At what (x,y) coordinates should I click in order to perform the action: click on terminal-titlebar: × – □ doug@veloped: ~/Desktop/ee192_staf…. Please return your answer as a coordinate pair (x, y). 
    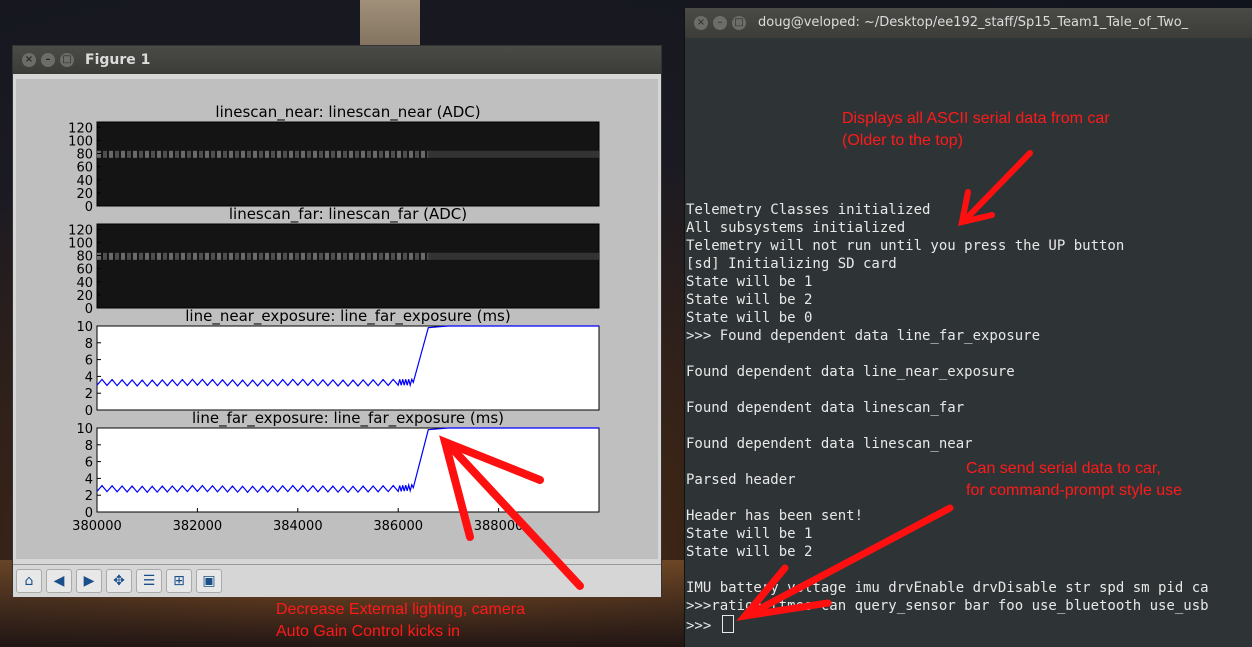
    Looking at the image, I should click on (968, 23).